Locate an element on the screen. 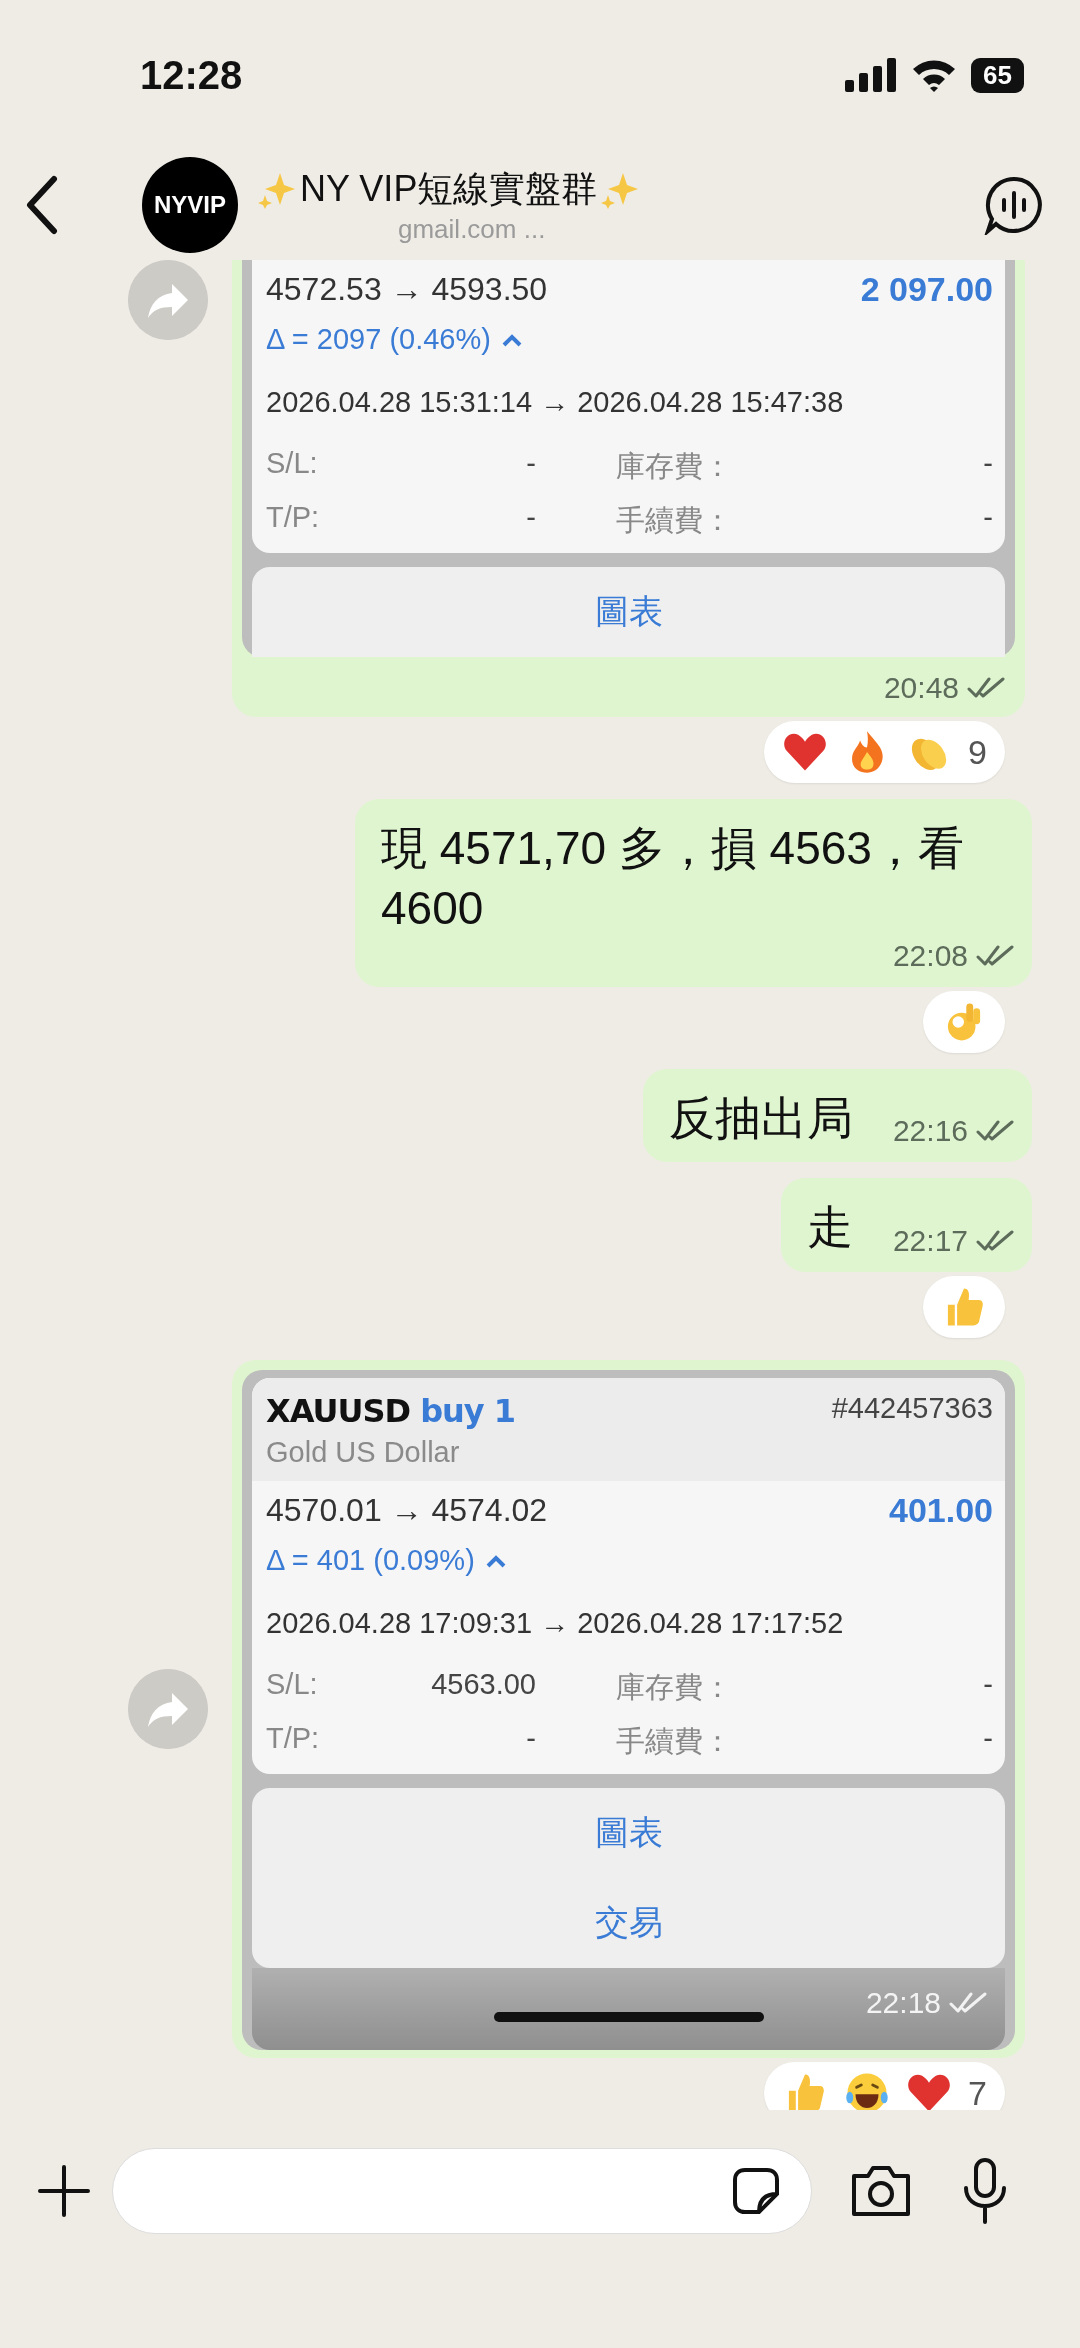  symbol-label: XAUUSD buy 1 is located at coordinates (391, 1411).